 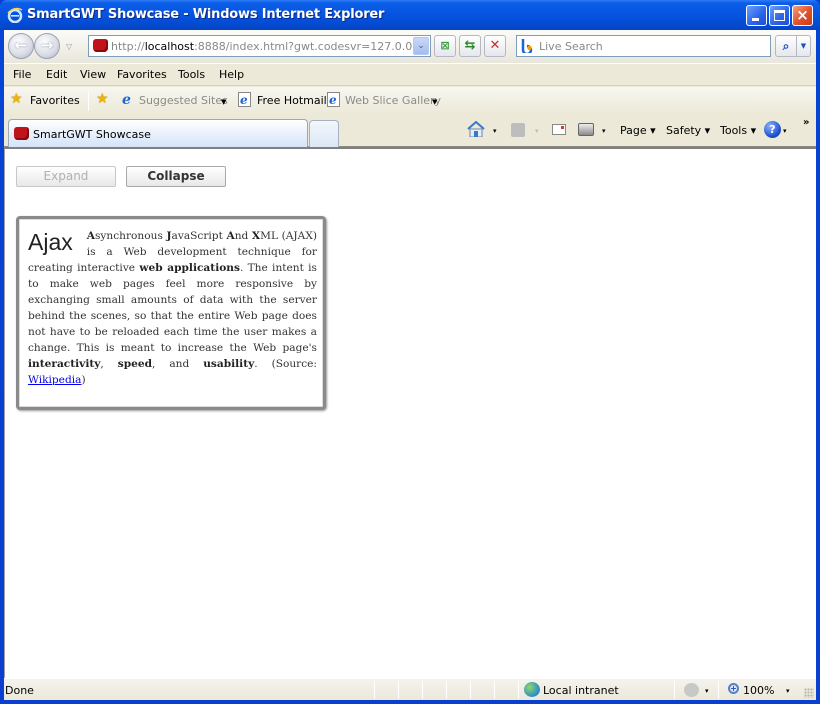 What do you see at coordinates (191, 74) in the screenshot?
I see `menu-tools: Tools` at bounding box center [191, 74].